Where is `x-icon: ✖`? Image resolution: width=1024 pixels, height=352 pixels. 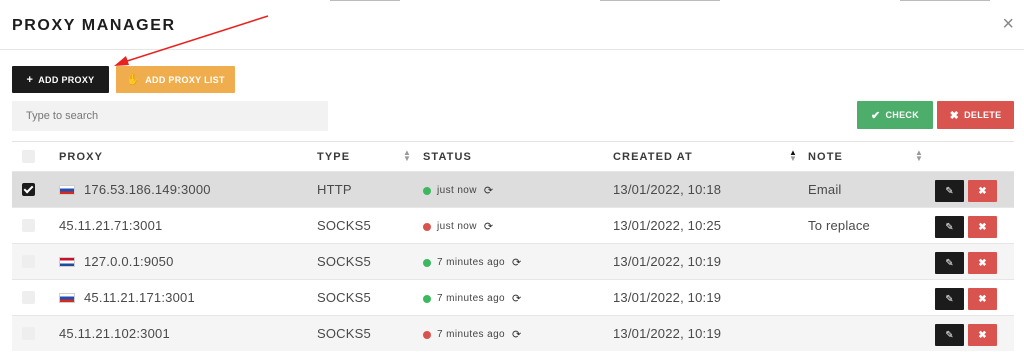
x-icon: ✖ is located at coordinates (954, 115).